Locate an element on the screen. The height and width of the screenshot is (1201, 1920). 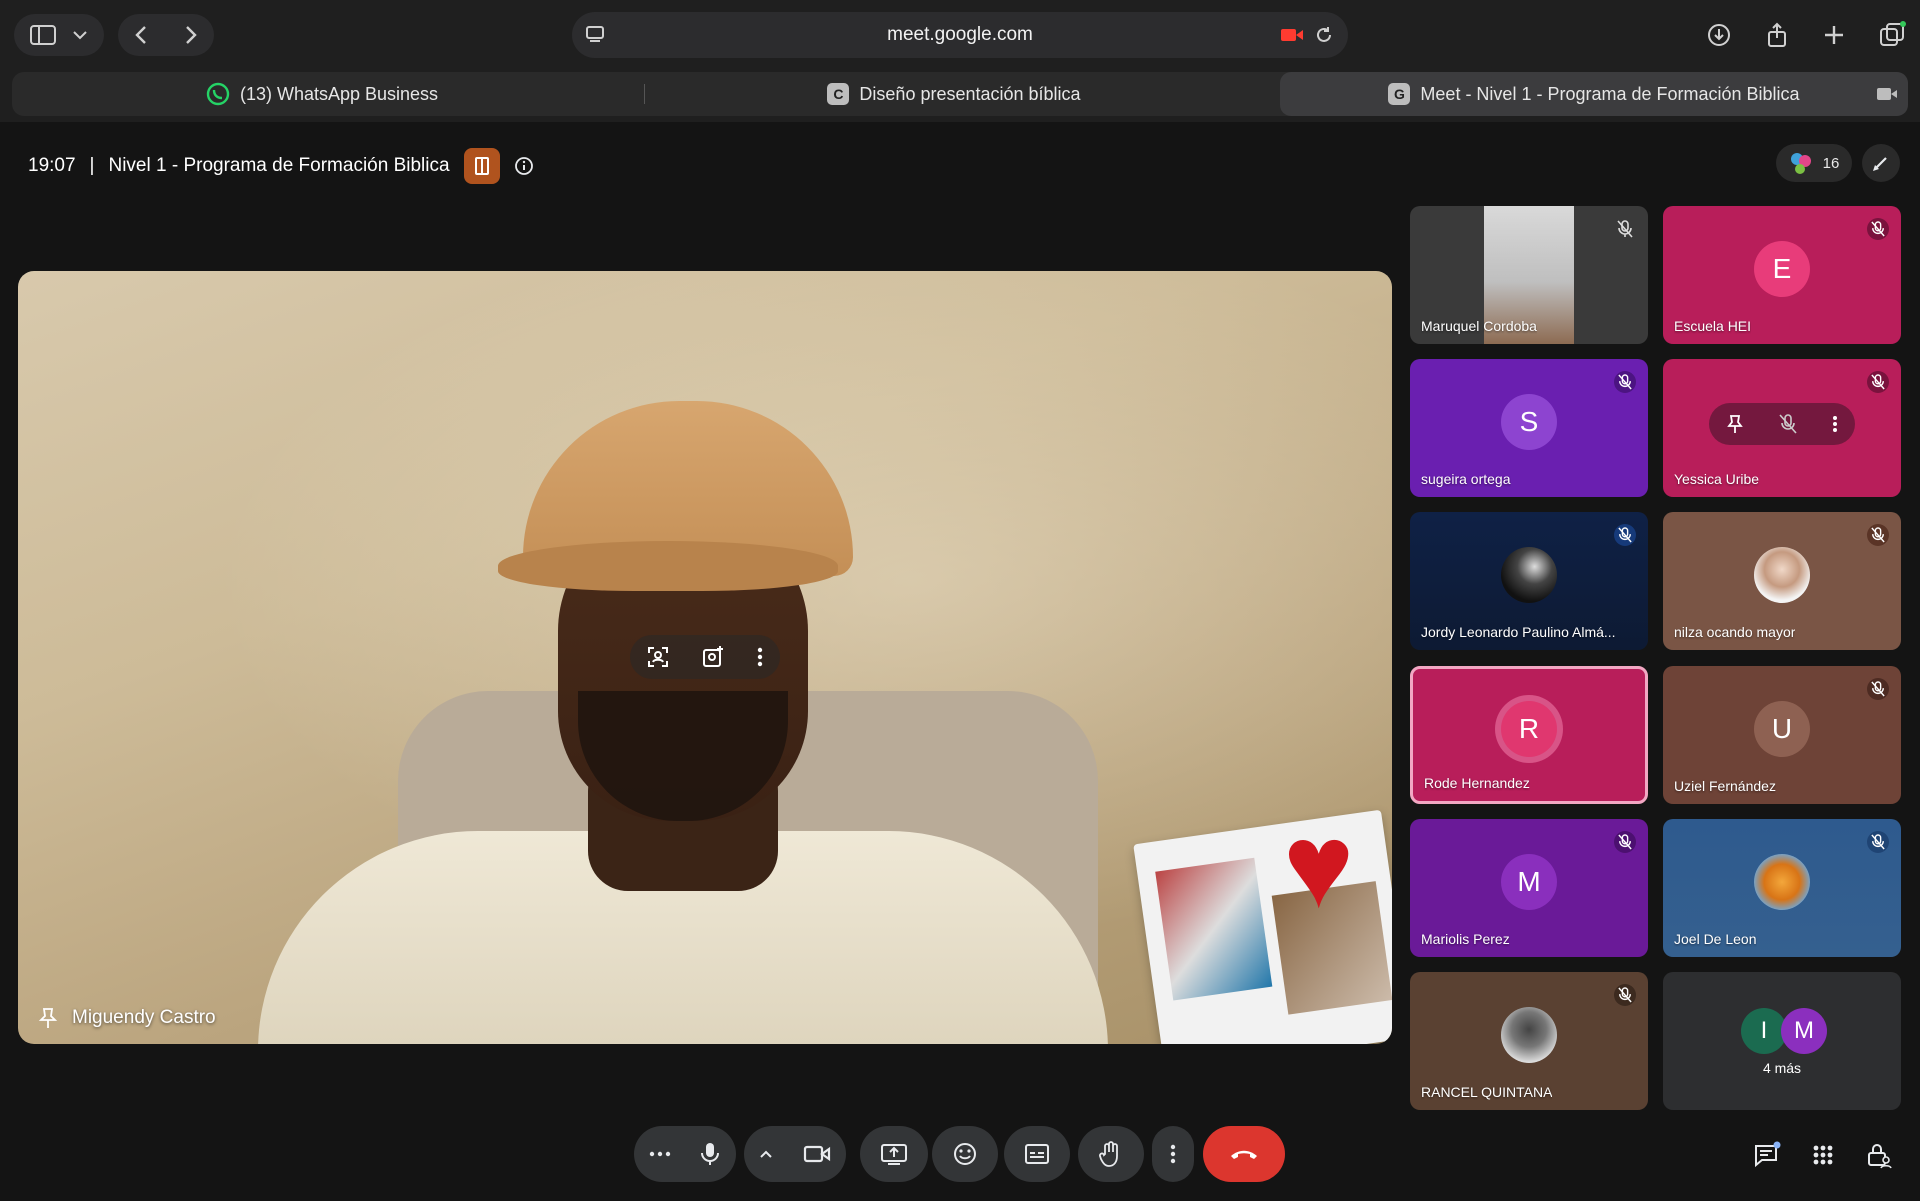
meeting-title: Nivel 1 - Programa de Formación Biblica is located at coordinates (279, 165).